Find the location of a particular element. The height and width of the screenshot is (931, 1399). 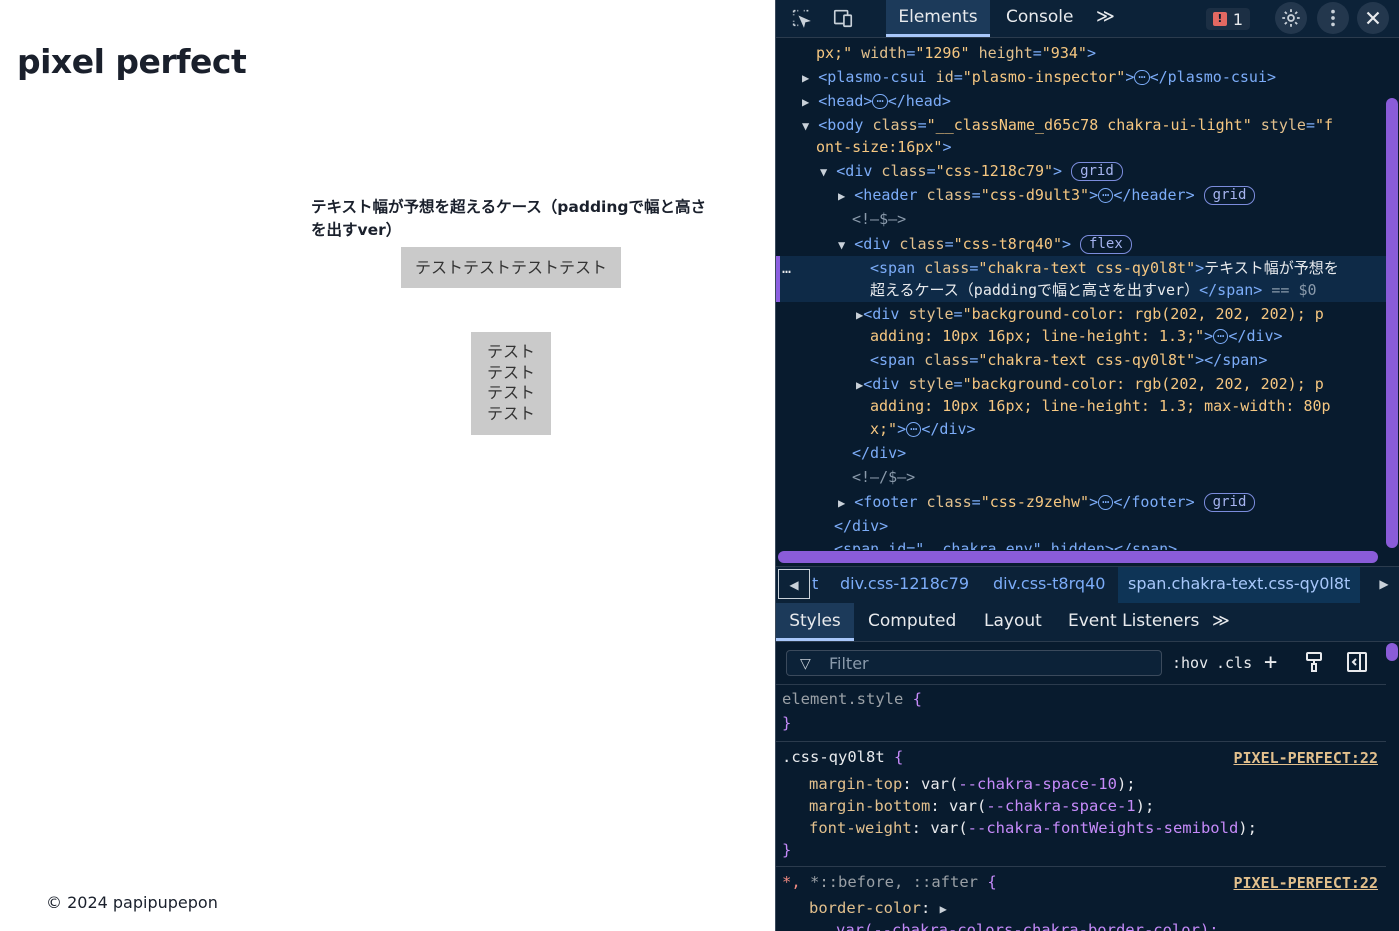

dom-line: x;">… </div> is located at coordinates (923, 428).